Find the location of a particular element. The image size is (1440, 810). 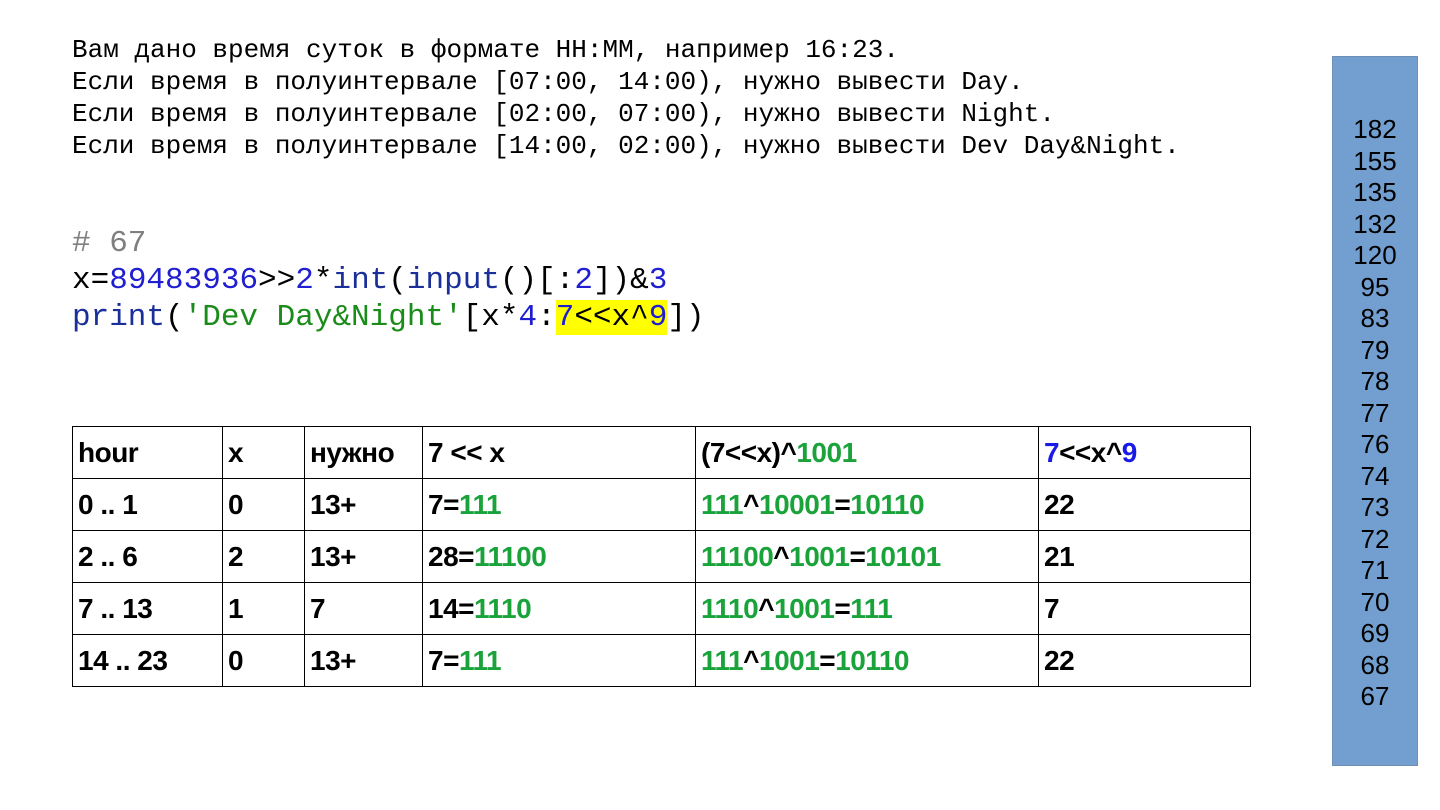

code-comment: # 67 is located at coordinates (109, 243).